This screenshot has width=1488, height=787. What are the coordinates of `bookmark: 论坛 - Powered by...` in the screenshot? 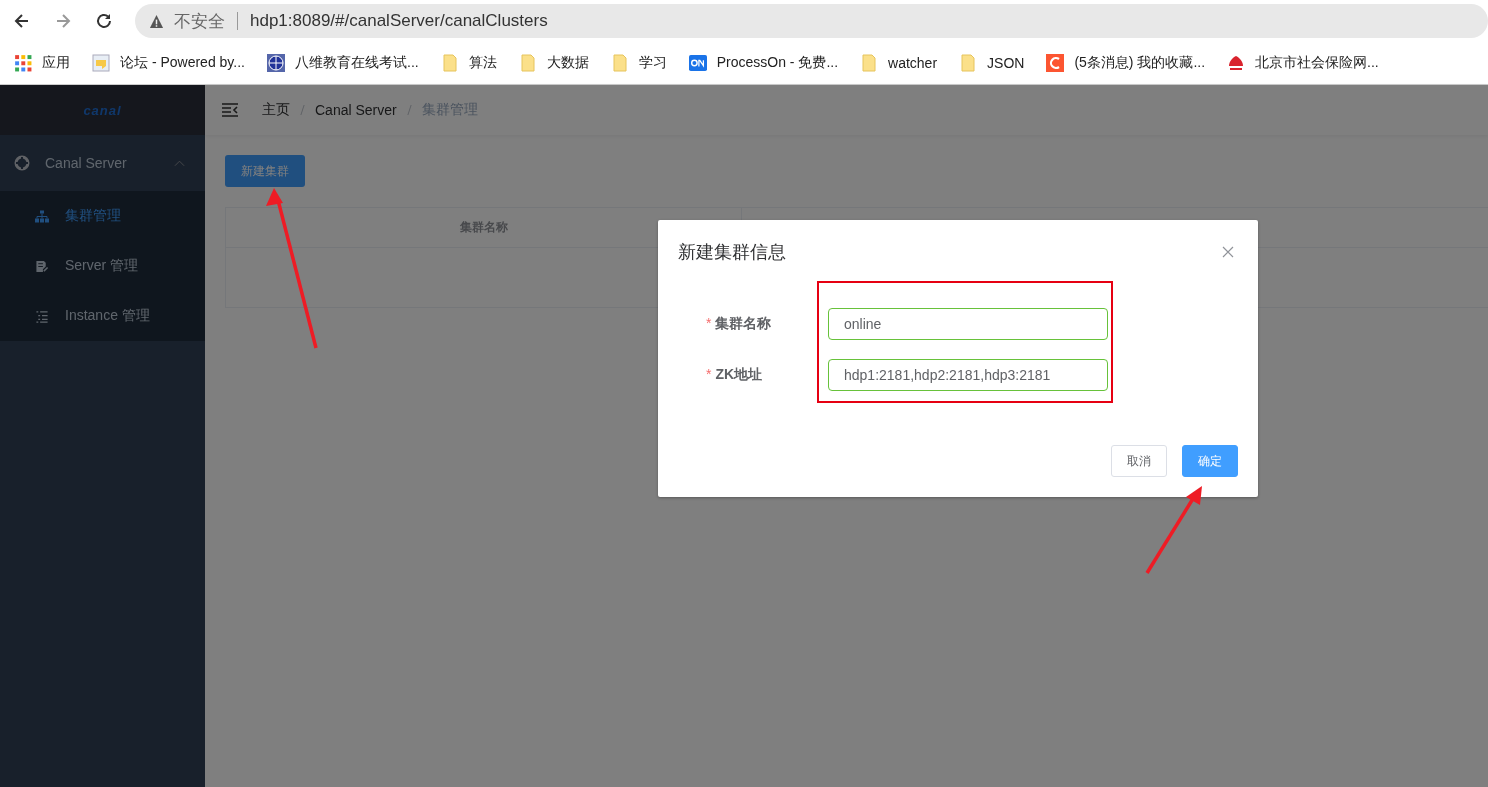 It's located at (168, 63).